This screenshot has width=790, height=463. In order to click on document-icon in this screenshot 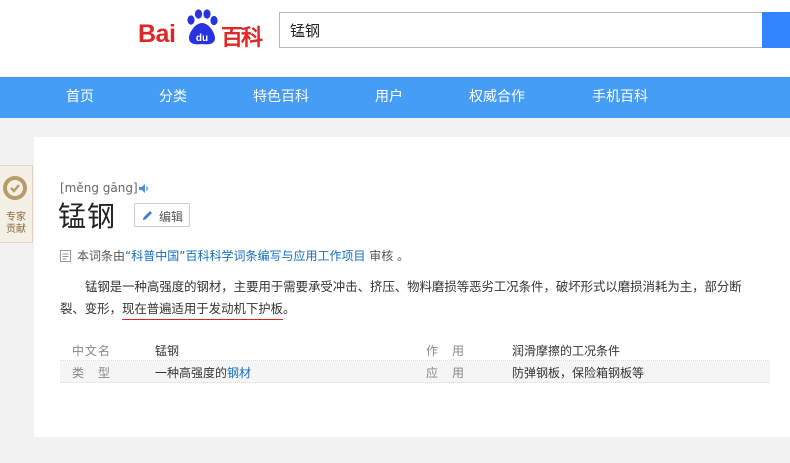, I will do `click(65, 256)`.